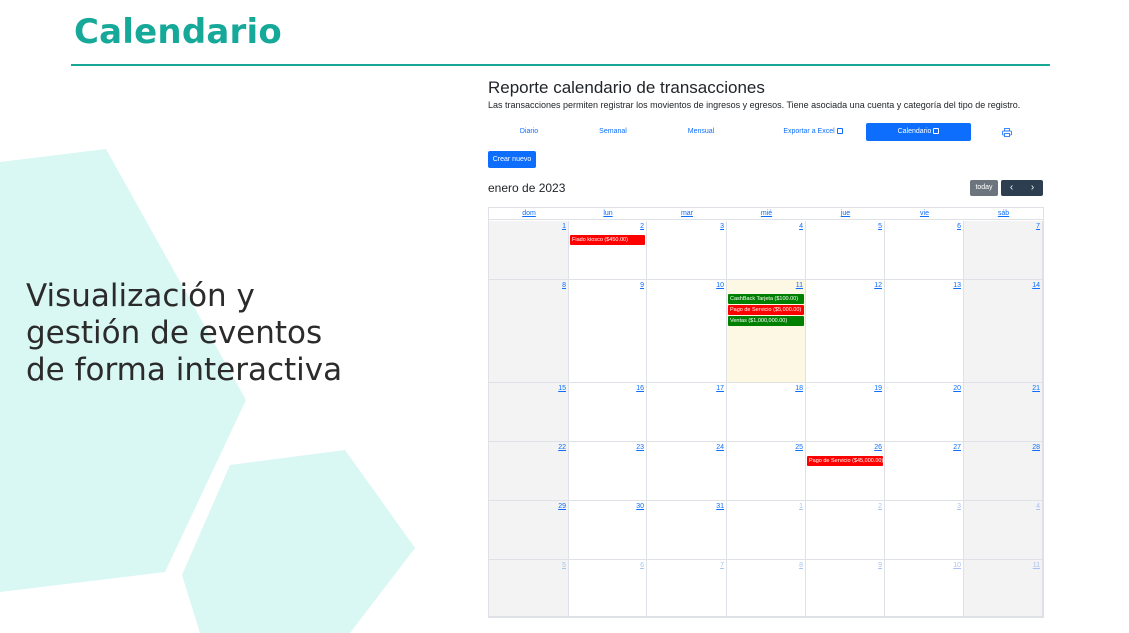 Image resolution: width=1129 pixels, height=633 pixels. What do you see at coordinates (640, 506) in the screenshot?
I see `day-number-link: 30` at bounding box center [640, 506].